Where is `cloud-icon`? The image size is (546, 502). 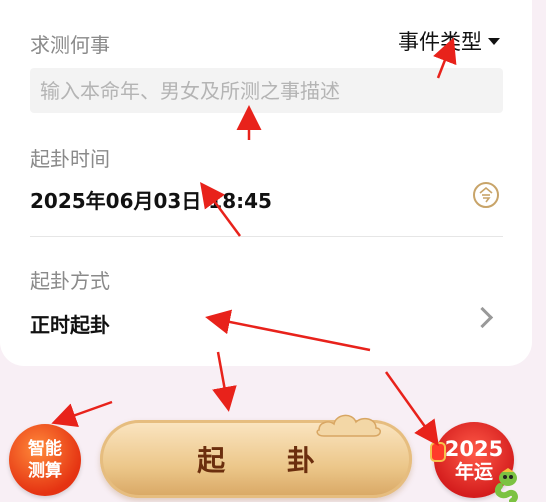
cloud-icon is located at coordinates (348, 425).